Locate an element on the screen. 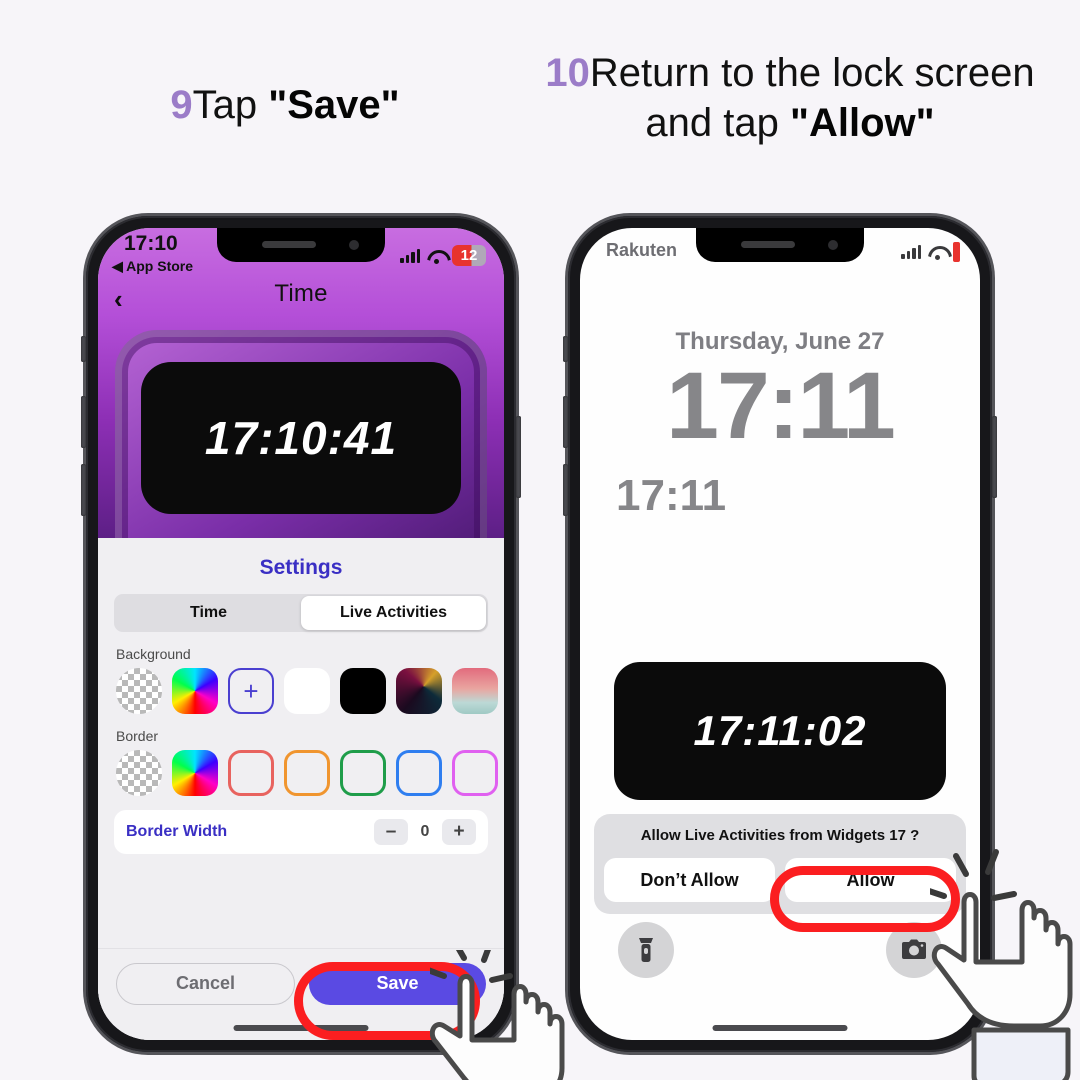  bg-swatch-rainbow is located at coordinates (195, 691).